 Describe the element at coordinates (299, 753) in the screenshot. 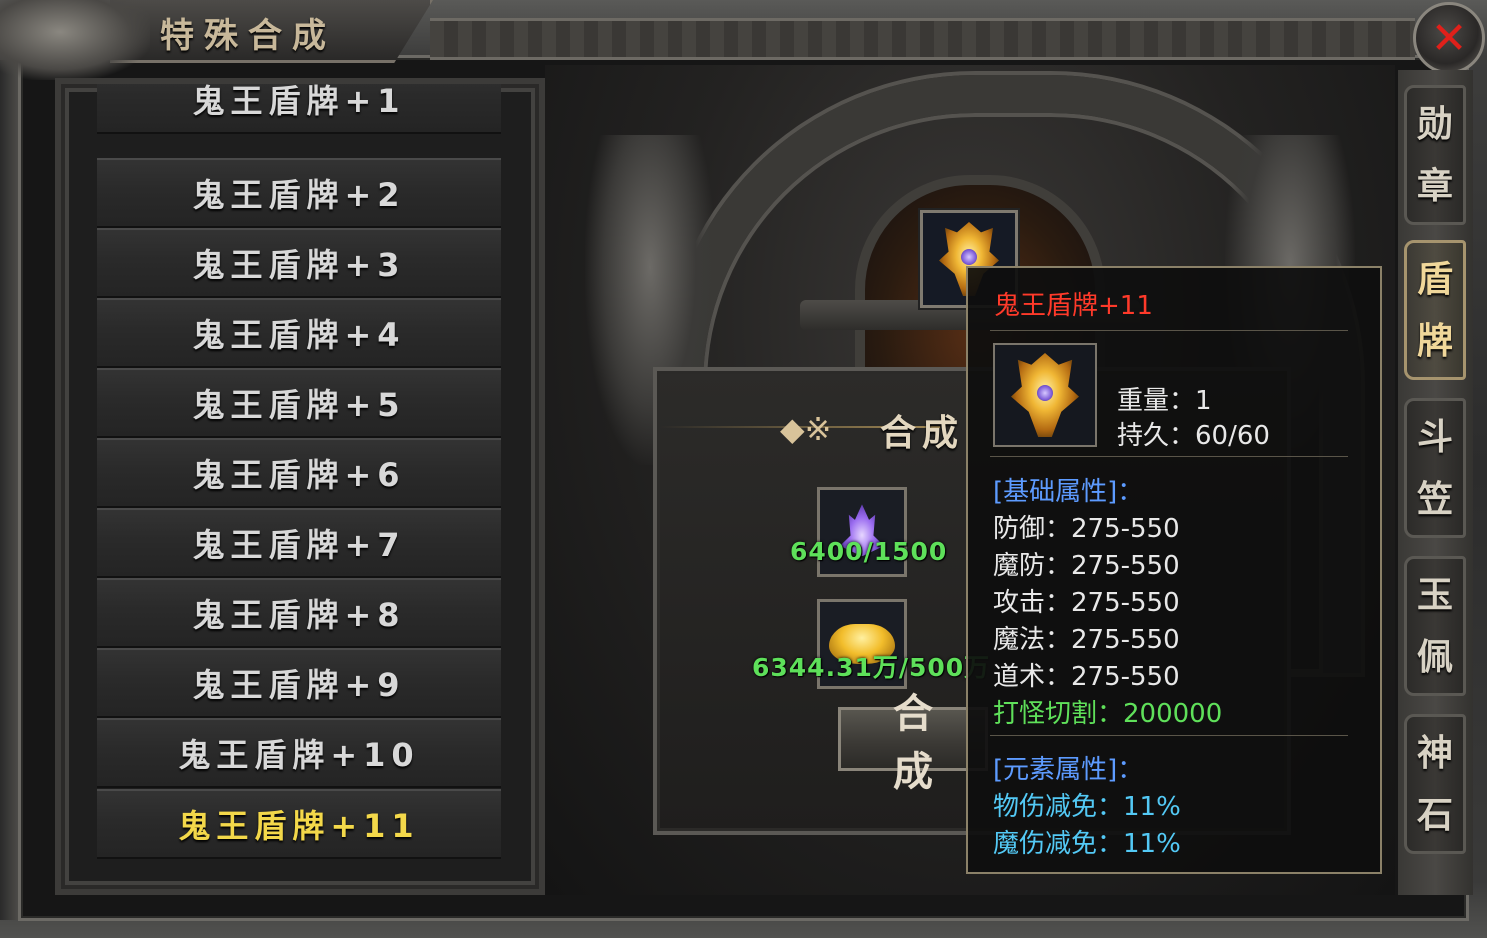

I see `recipe-item: 鬼王盾牌+10` at that location.